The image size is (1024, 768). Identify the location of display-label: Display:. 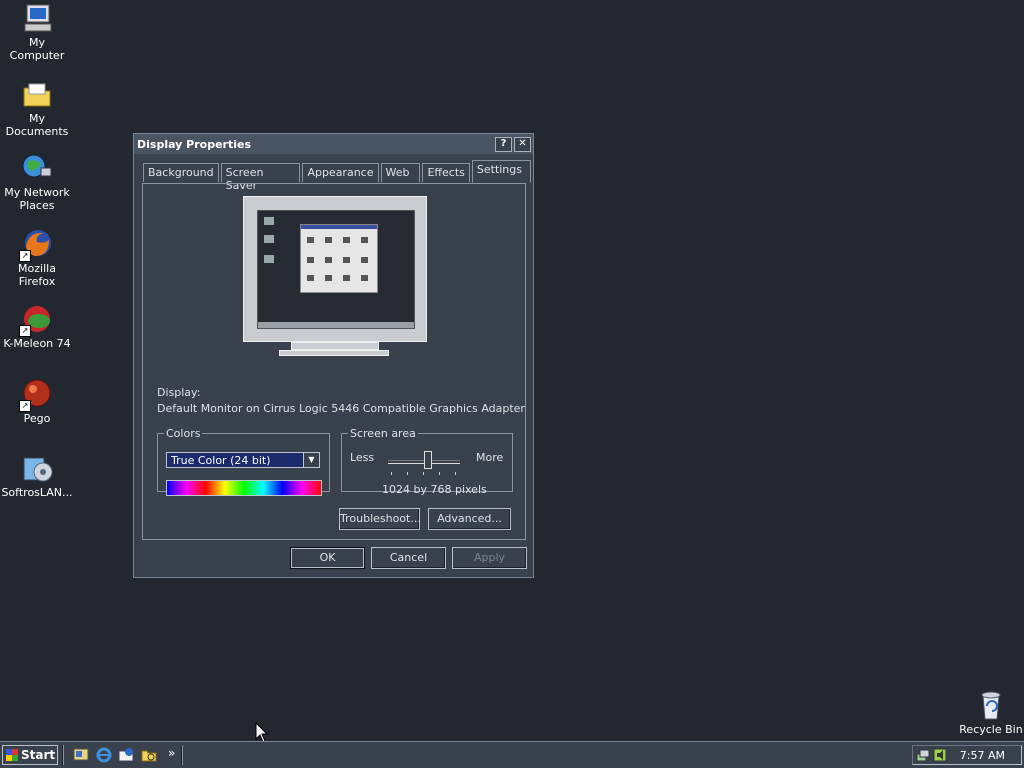
(179, 392).